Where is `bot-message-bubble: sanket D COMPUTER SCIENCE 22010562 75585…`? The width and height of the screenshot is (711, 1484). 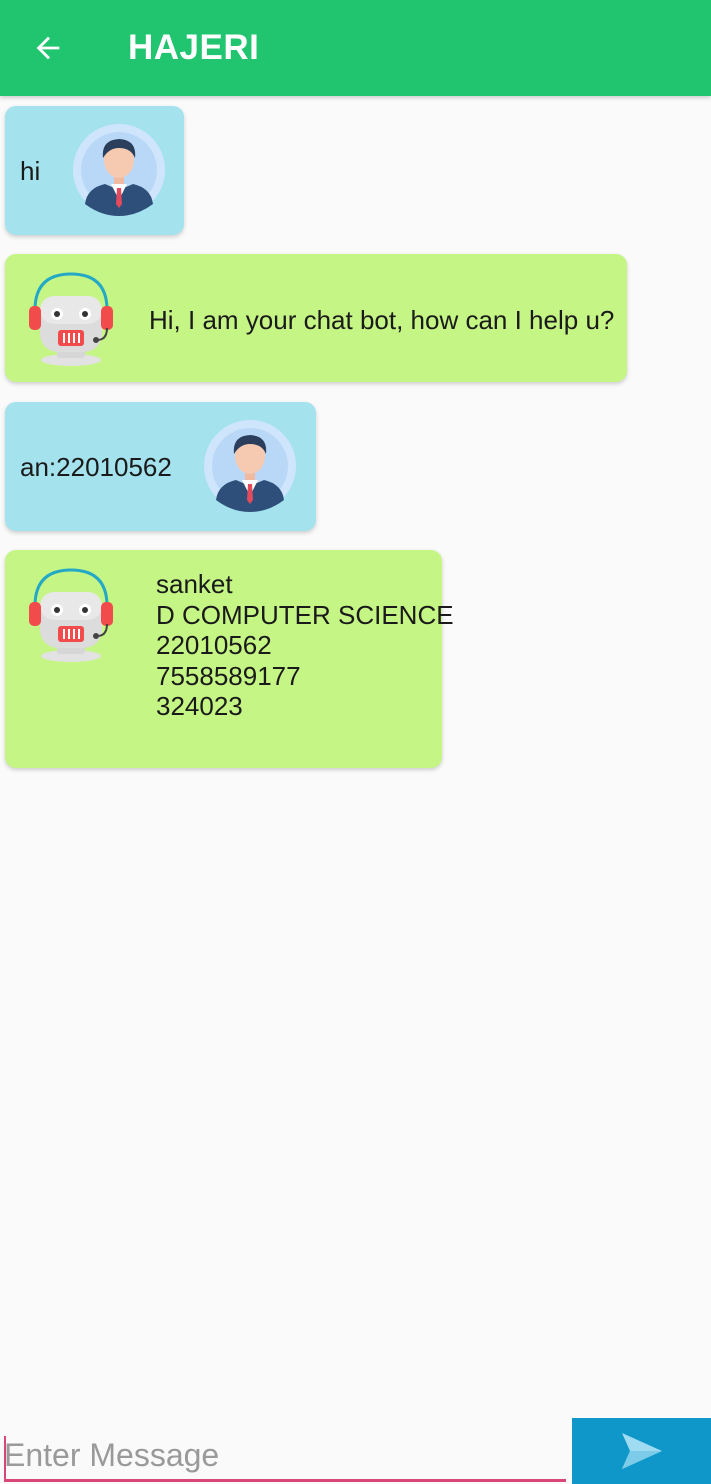 bot-message-bubble: sanket D COMPUTER SCIENCE 22010562 75585… is located at coordinates (229, 659).